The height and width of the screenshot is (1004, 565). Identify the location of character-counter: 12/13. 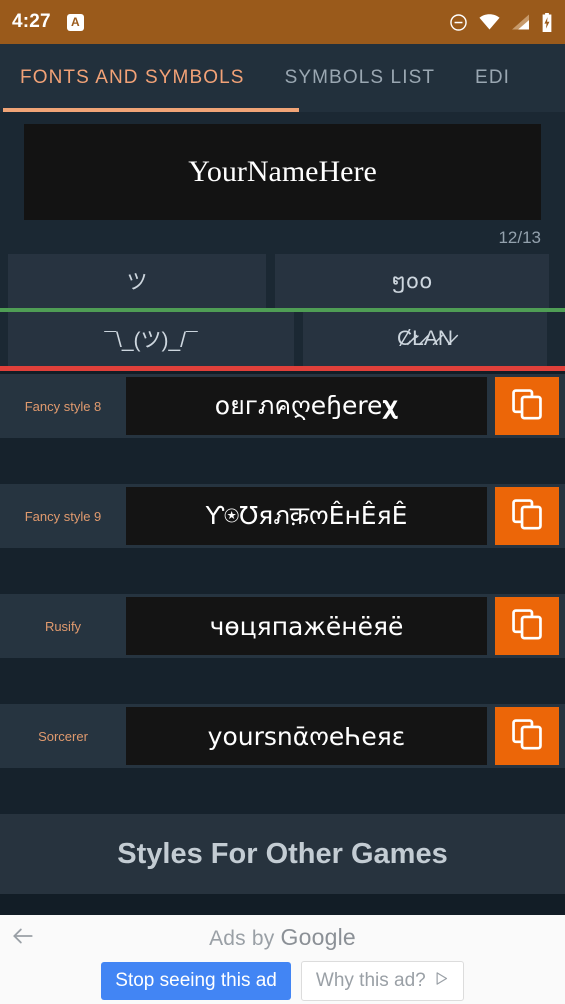
(282, 237).